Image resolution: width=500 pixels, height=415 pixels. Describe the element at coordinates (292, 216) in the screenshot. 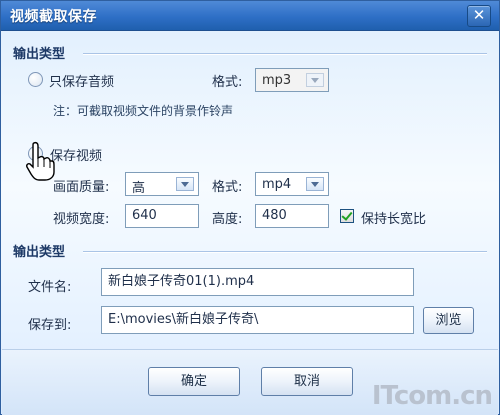

I see `height-input: 480` at that location.